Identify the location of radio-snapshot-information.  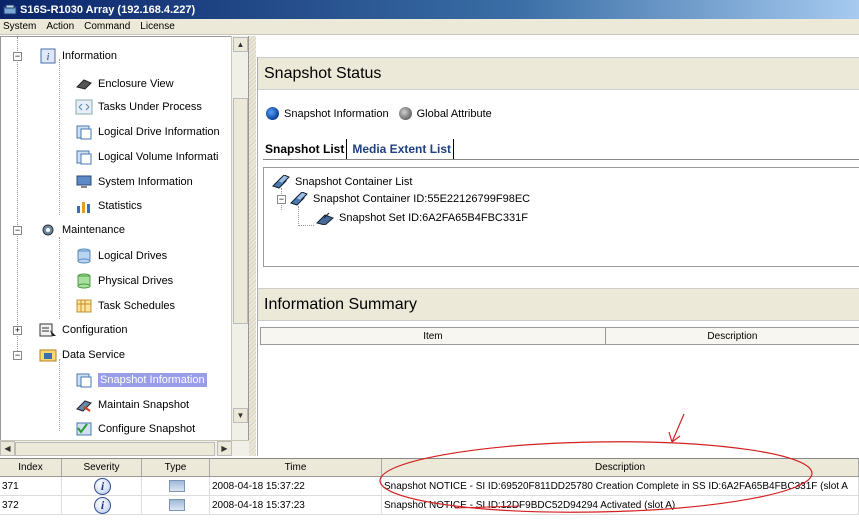
(272, 113).